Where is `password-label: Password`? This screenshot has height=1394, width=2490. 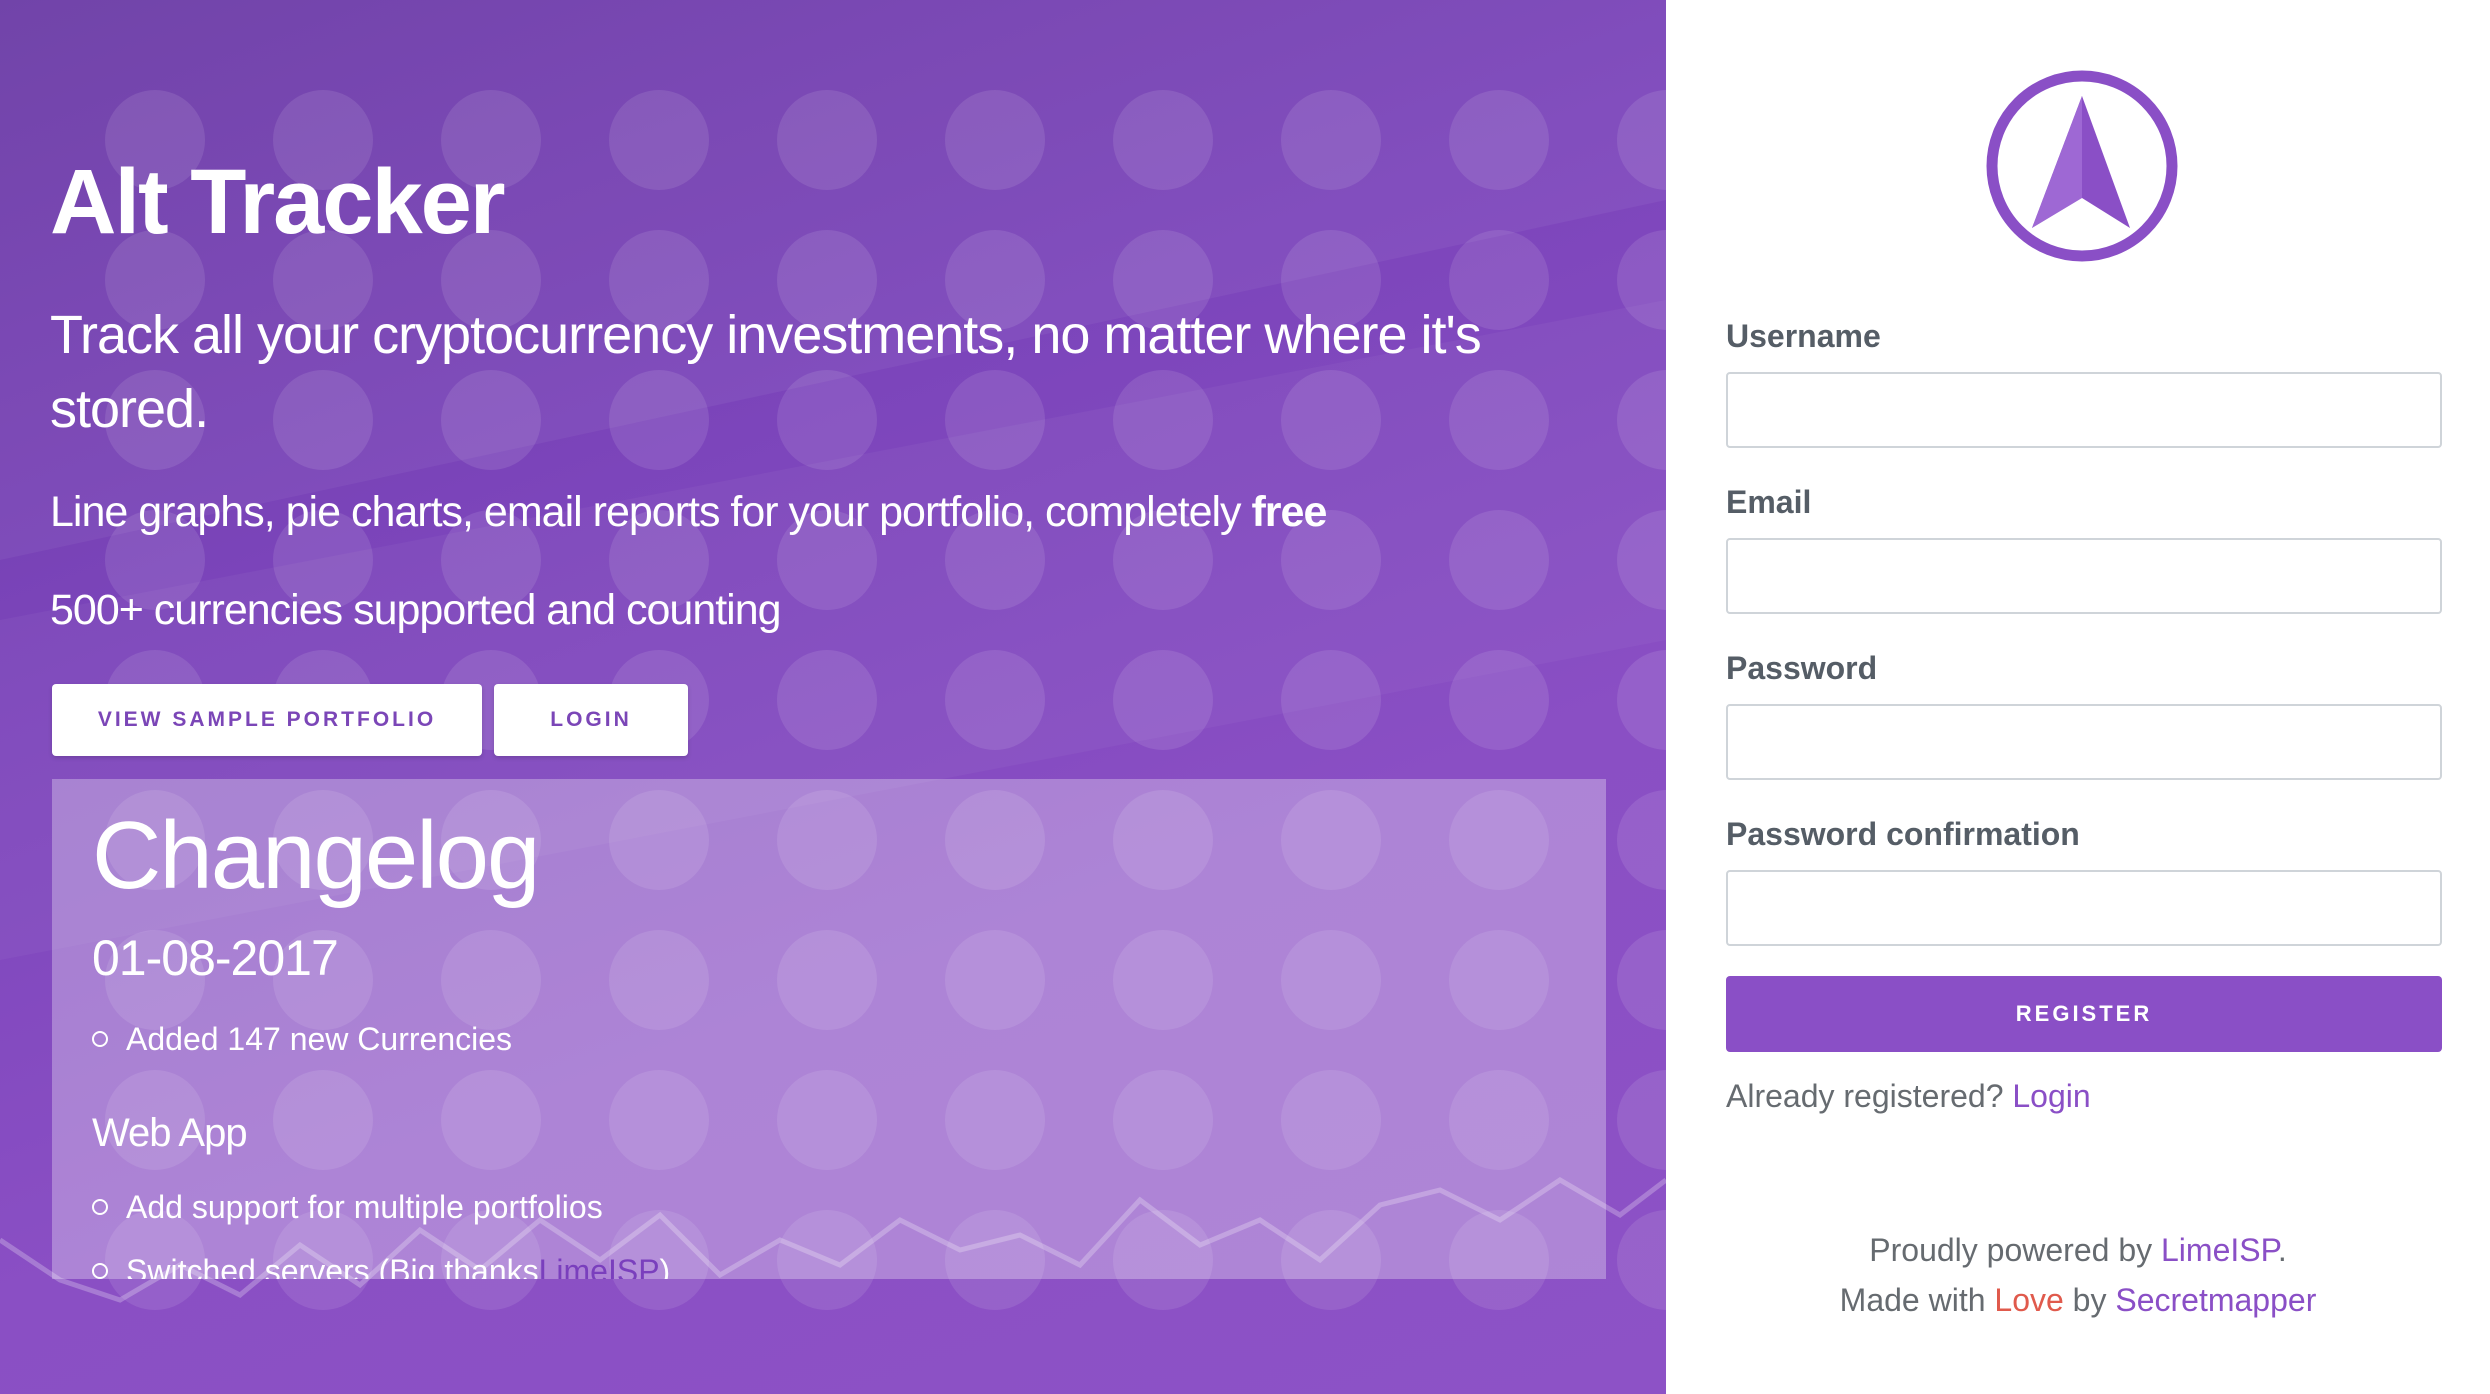
password-label: Password is located at coordinates (1802, 668).